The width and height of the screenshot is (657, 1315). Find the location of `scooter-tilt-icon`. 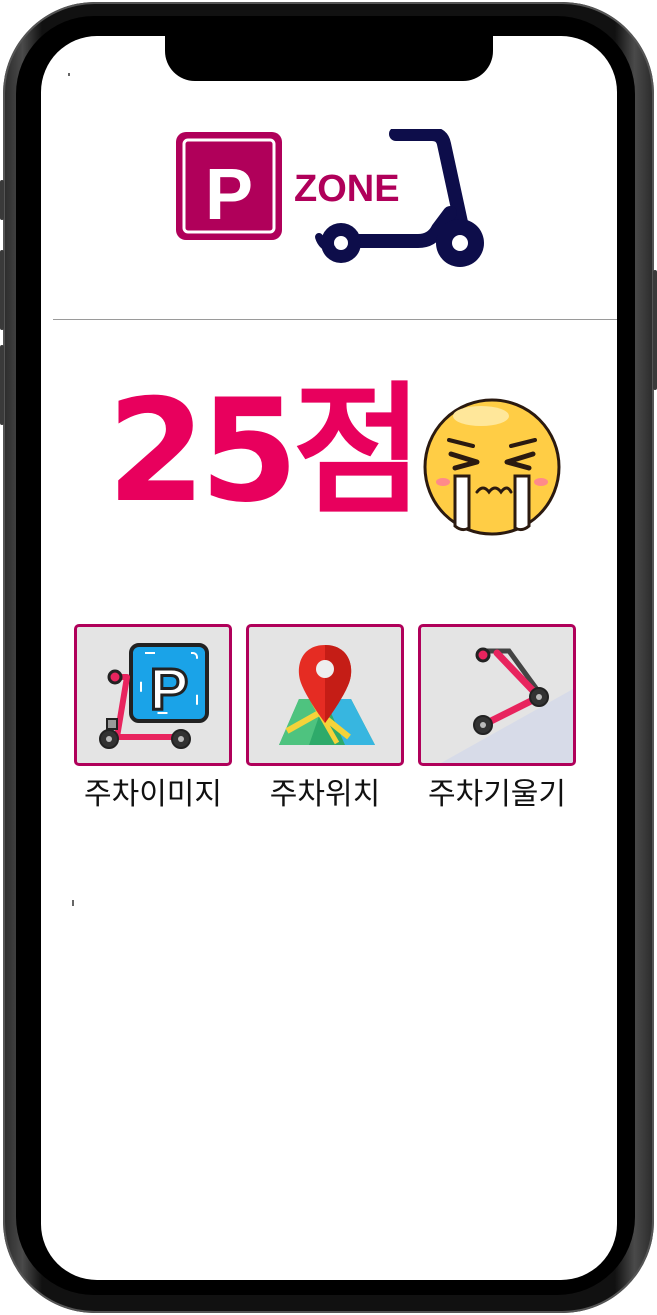

scooter-tilt-icon is located at coordinates (507, 705).